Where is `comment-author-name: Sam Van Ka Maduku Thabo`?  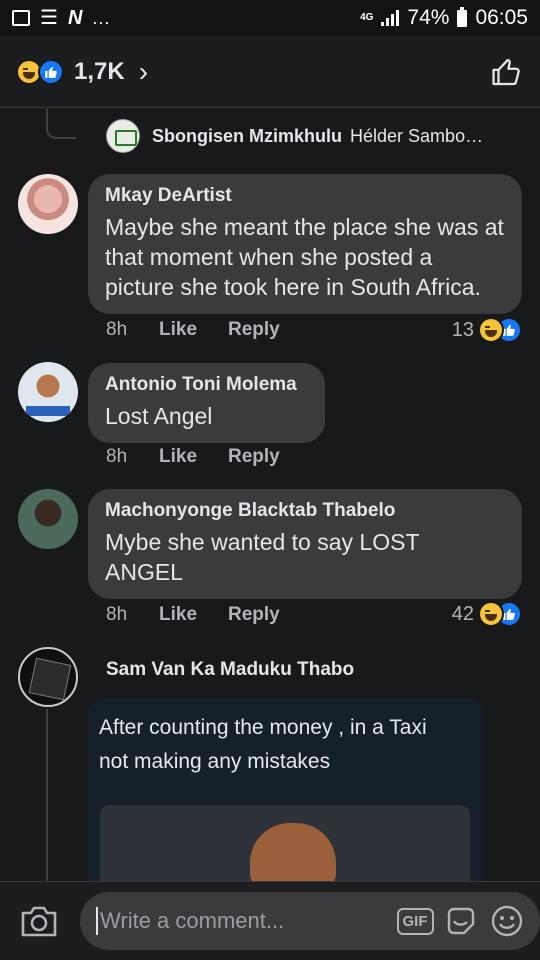
comment-author-name: Sam Van Ka Maduku Thabo is located at coordinates (230, 670).